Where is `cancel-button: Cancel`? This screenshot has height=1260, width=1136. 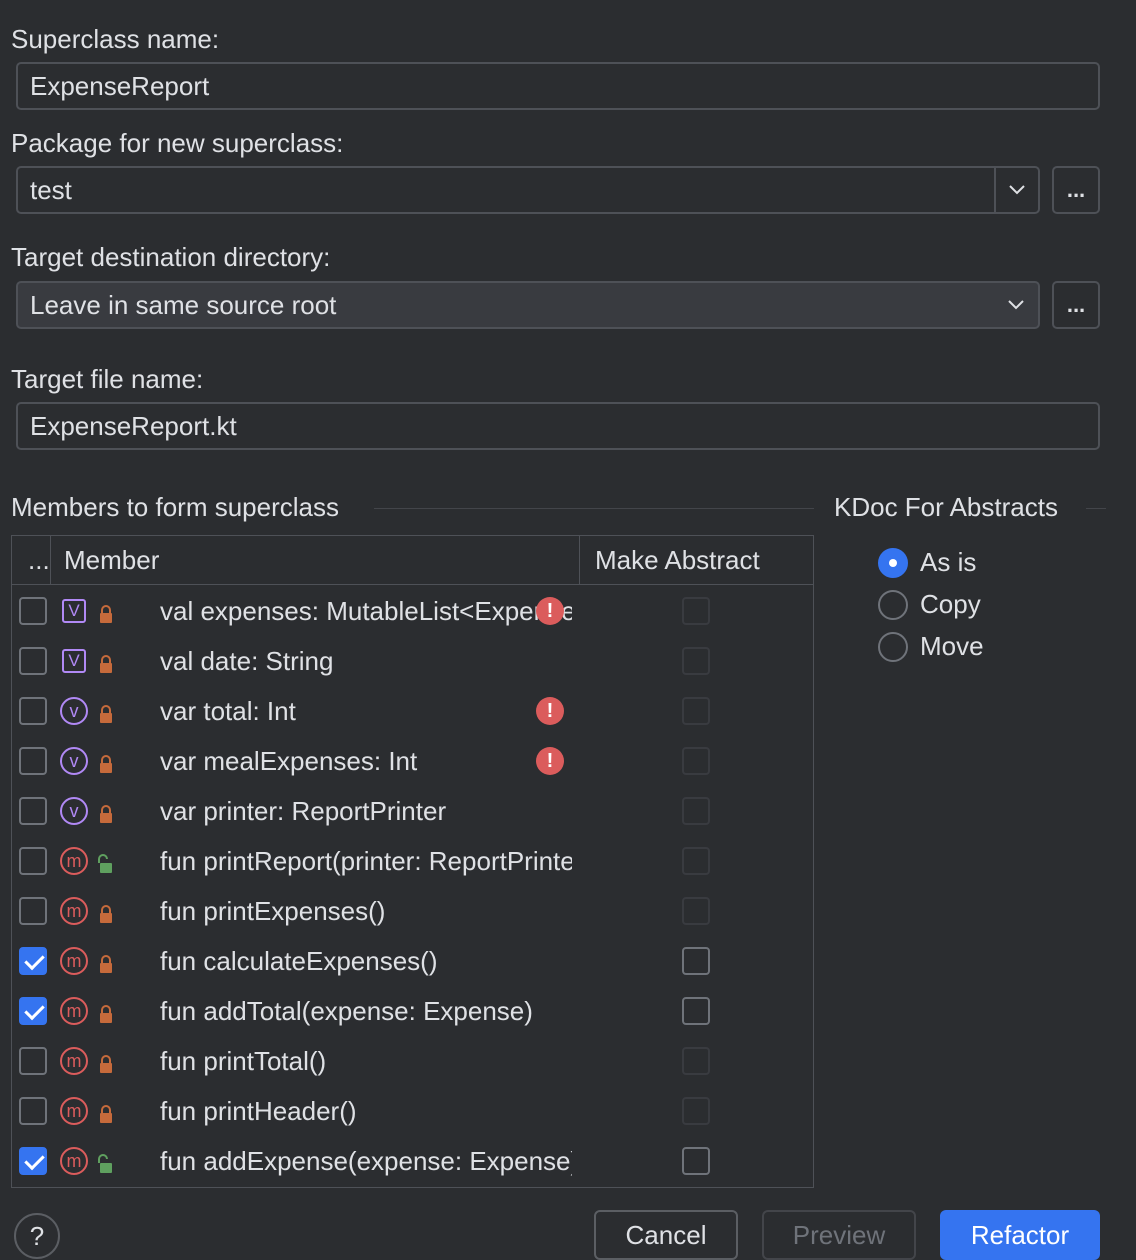 cancel-button: Cancel is located at coordinates (666, 1235).